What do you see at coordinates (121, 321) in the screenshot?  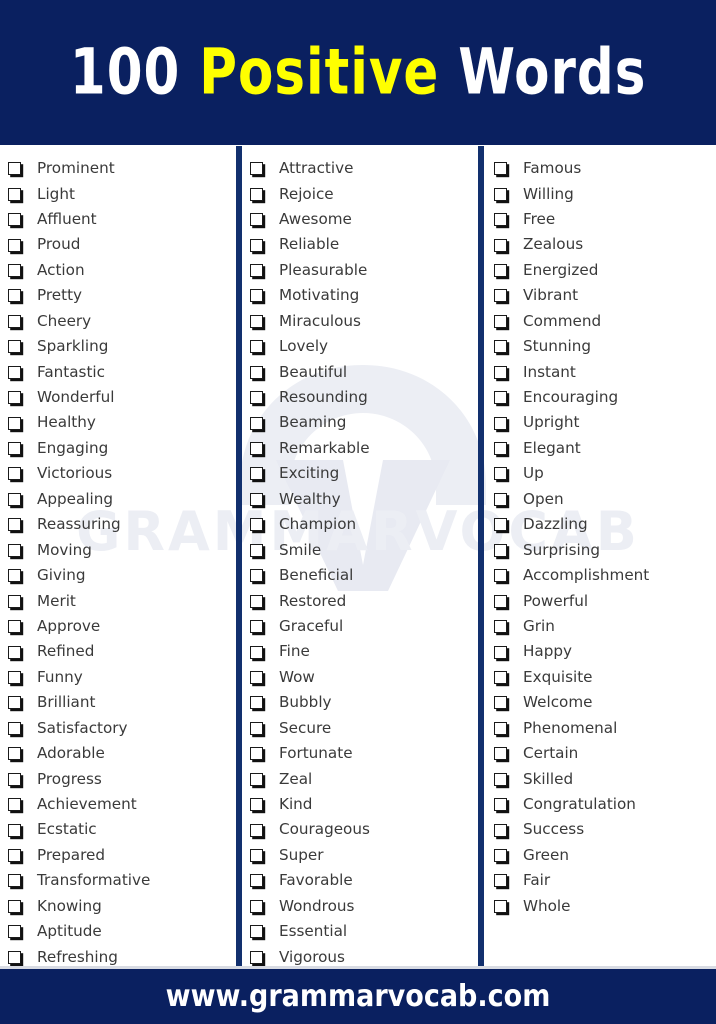 I see `word-item: Cheery` at bounding box center [121, 321].